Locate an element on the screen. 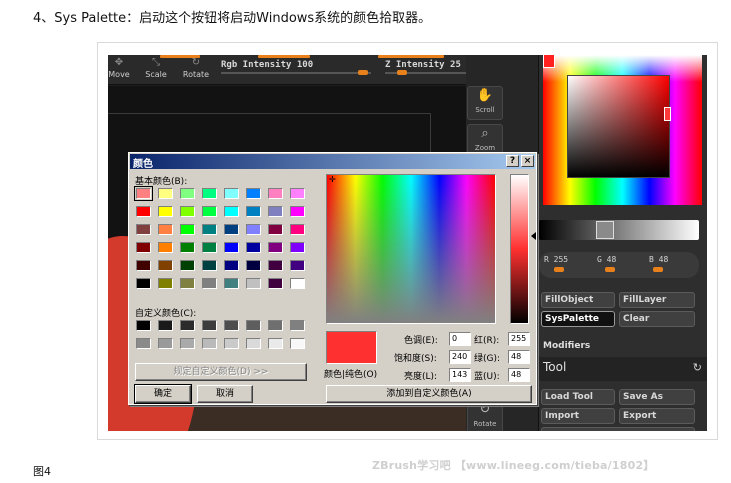  export-button: Export is located at coordinates (657, 416).